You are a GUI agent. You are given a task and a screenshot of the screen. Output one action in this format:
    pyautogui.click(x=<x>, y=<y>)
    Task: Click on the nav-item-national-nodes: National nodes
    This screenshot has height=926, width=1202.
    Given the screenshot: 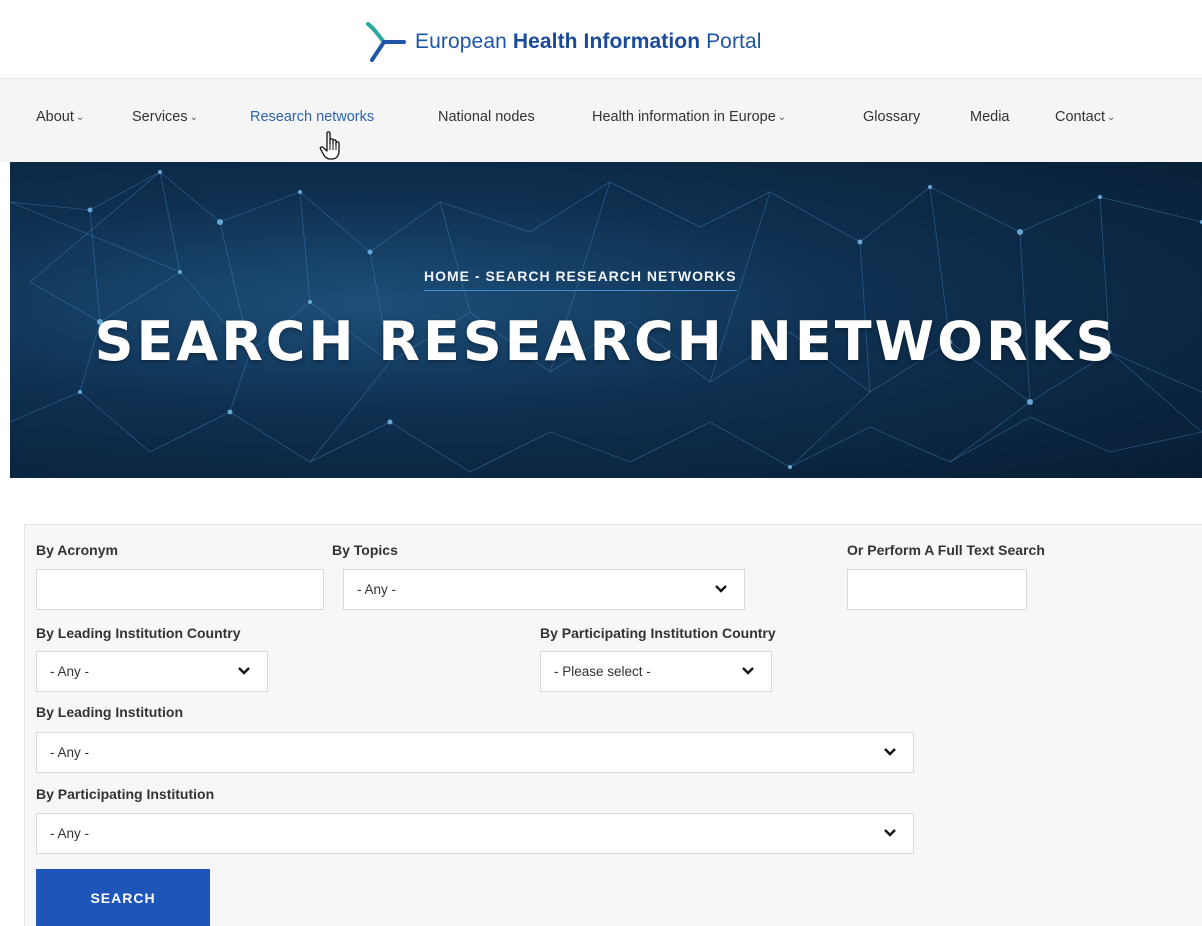 What is the action you would take?
    pyautogui.click(x=486, y=117)
    